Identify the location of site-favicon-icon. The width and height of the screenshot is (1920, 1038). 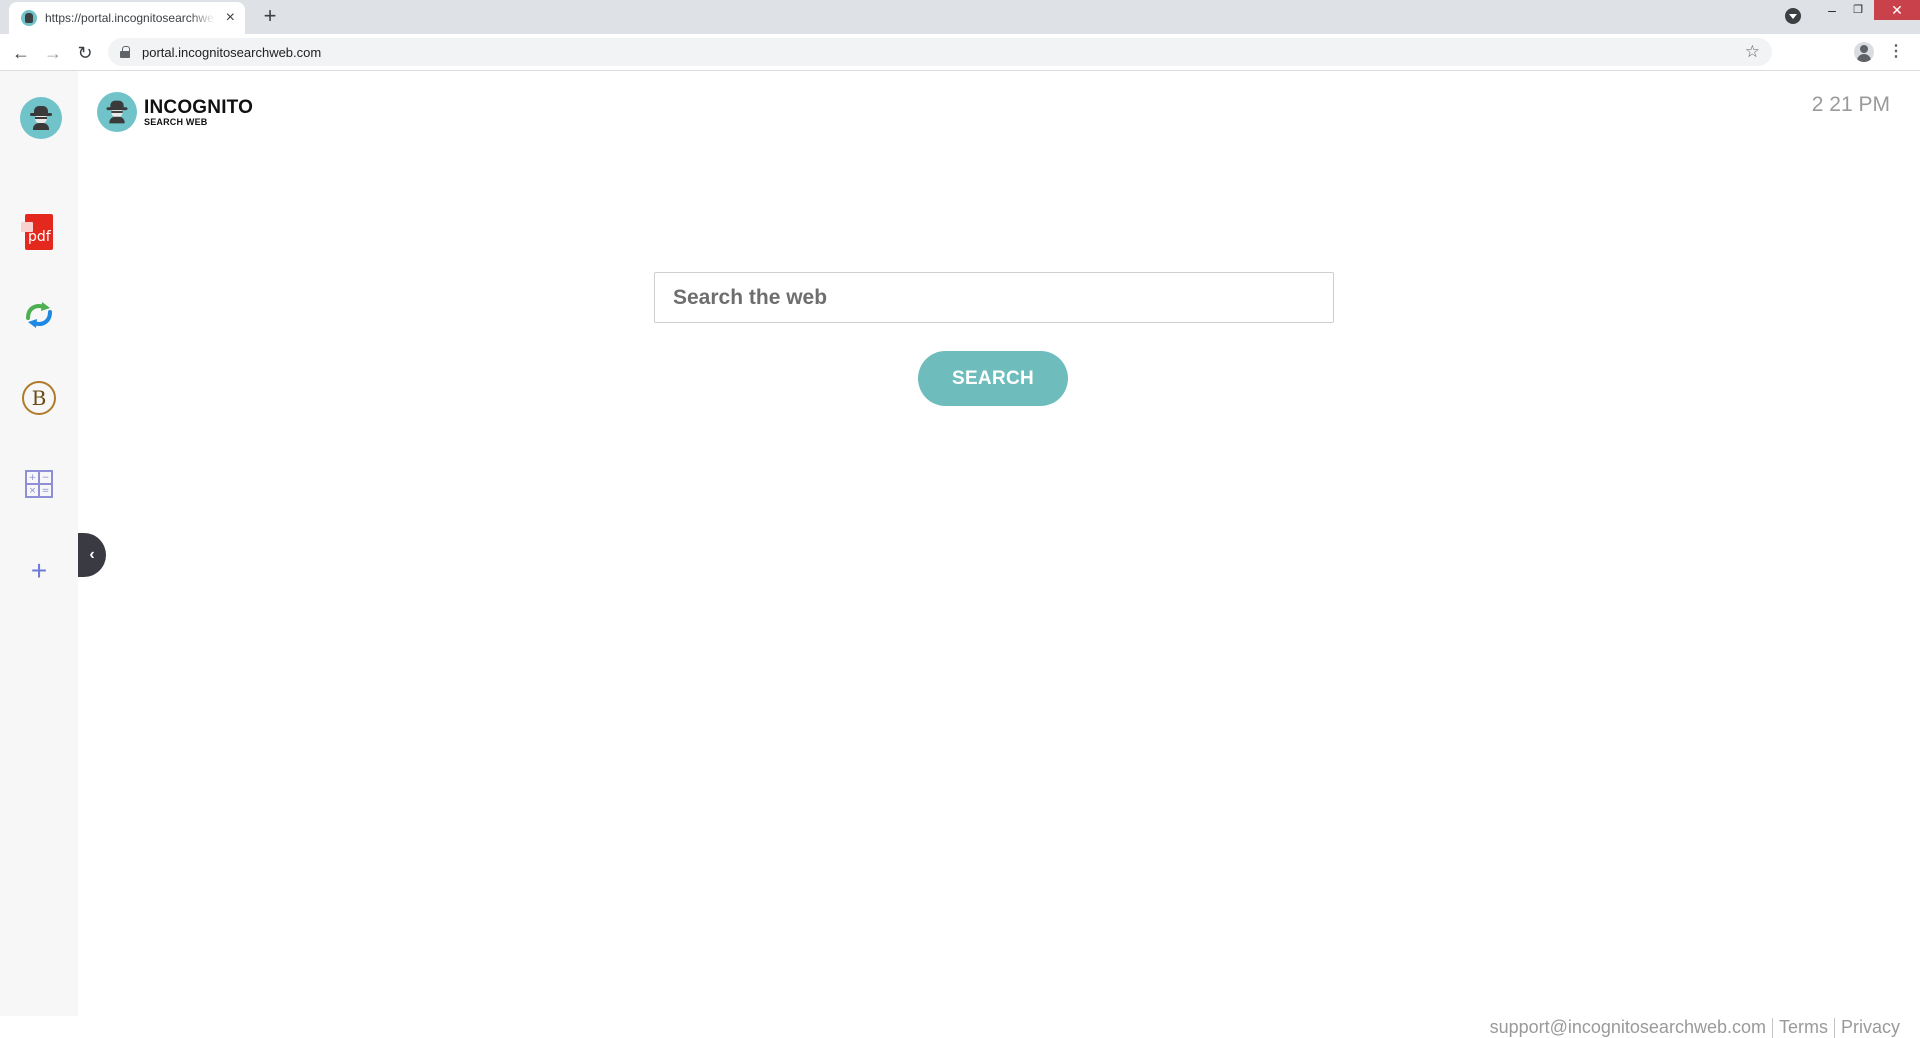
(29, 18).